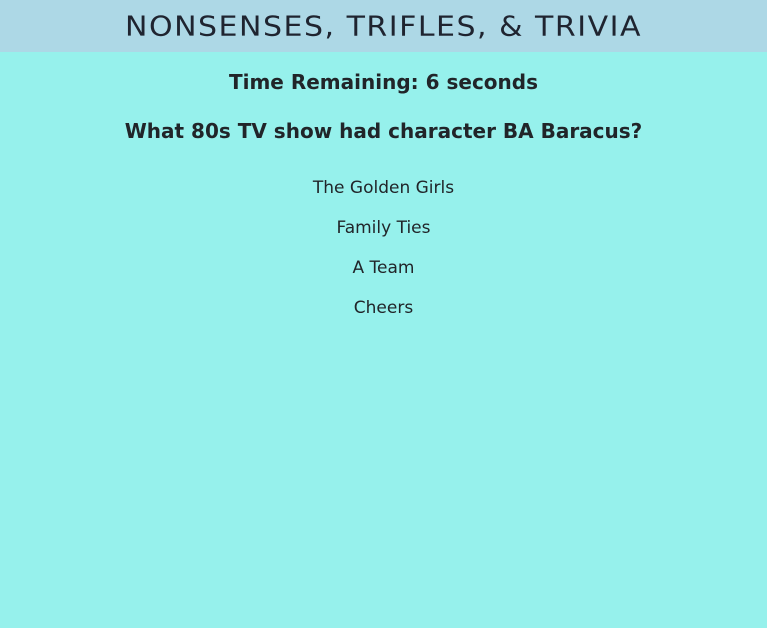 This screenshot has height=628, width=767. I want to click on answer-label: The Golden Girls, so click(383, 188).